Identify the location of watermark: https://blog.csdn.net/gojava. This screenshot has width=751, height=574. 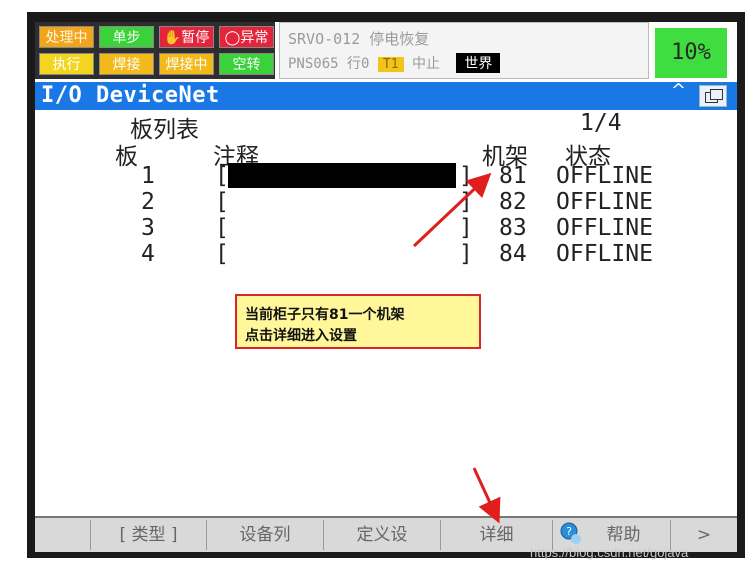
(609, 552).